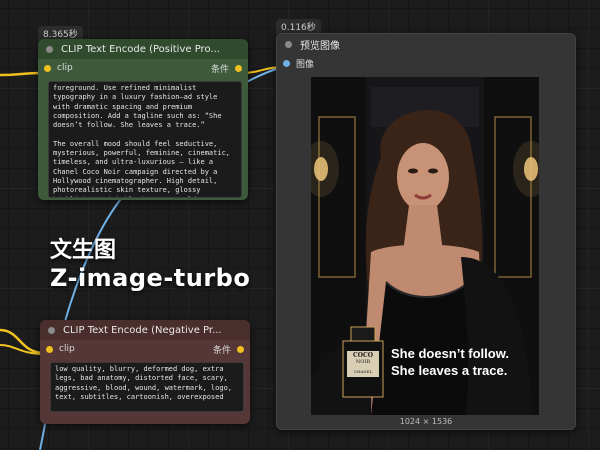 The width and height of the screenshot is (600, 450). Describe the element at coordinates (363, 371) in the screenshot. I see `bottle-label-line3: CHANEL` at that location.